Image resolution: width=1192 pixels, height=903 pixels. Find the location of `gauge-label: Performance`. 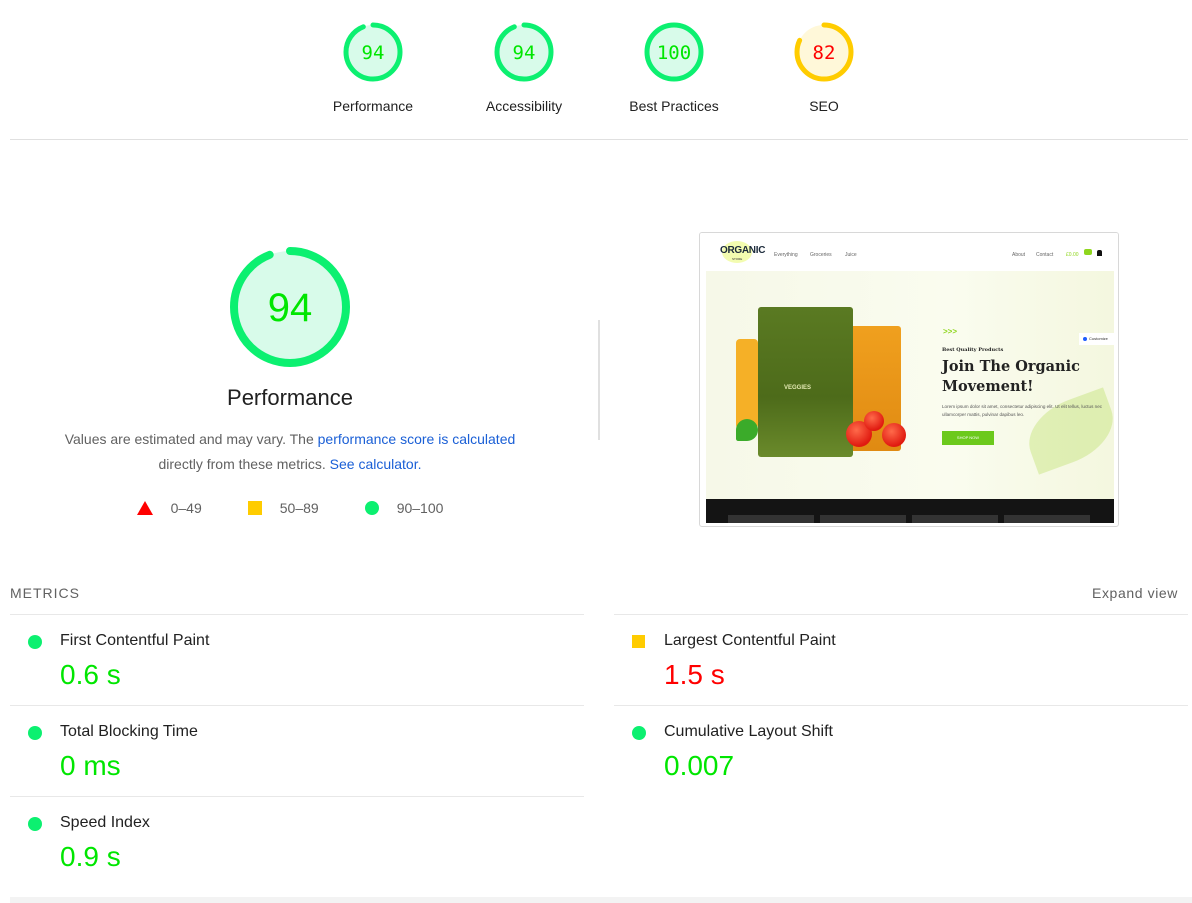

gauge-label: Performance is located at coordinates (373, 106).